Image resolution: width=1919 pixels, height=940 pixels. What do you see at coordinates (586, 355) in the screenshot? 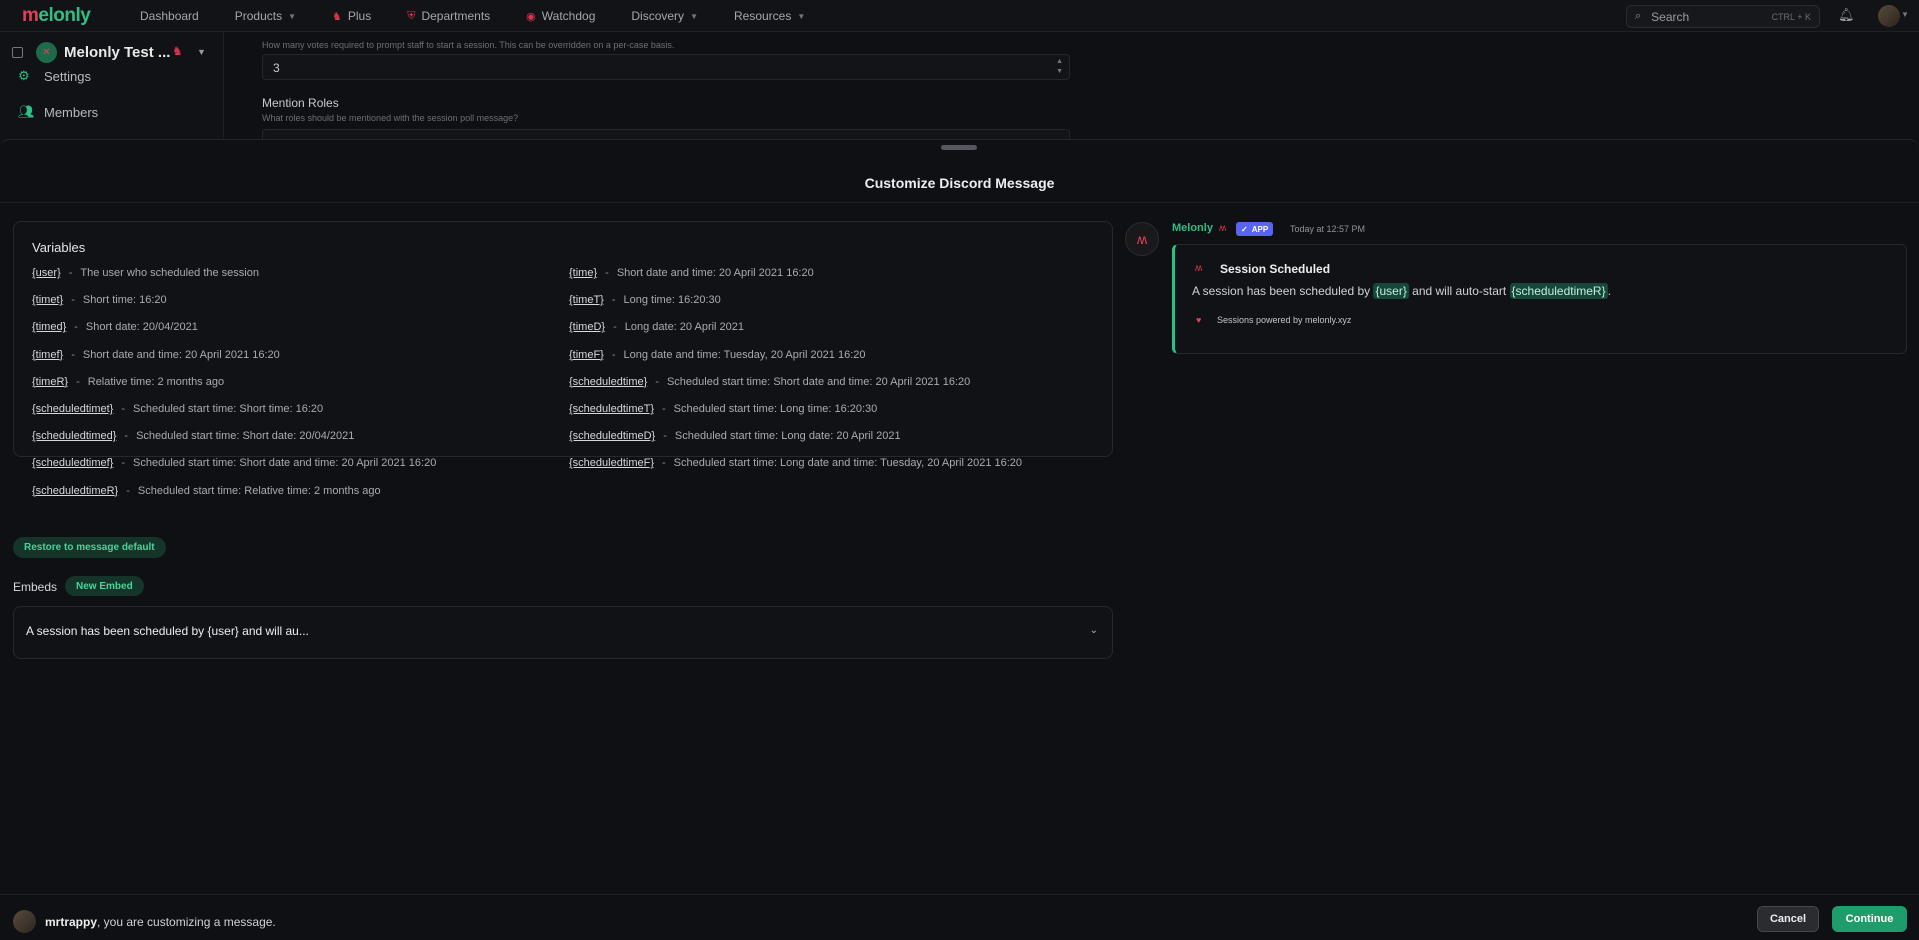
I see `variable-name: {timeF}` at bounding box center [586, 355].